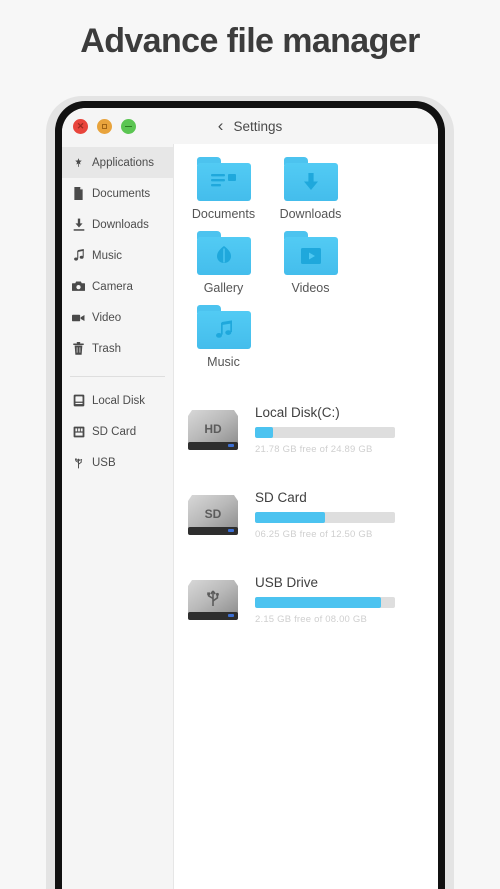  I want to click on sidebar-item-applications: Applications, so click(117, 162).